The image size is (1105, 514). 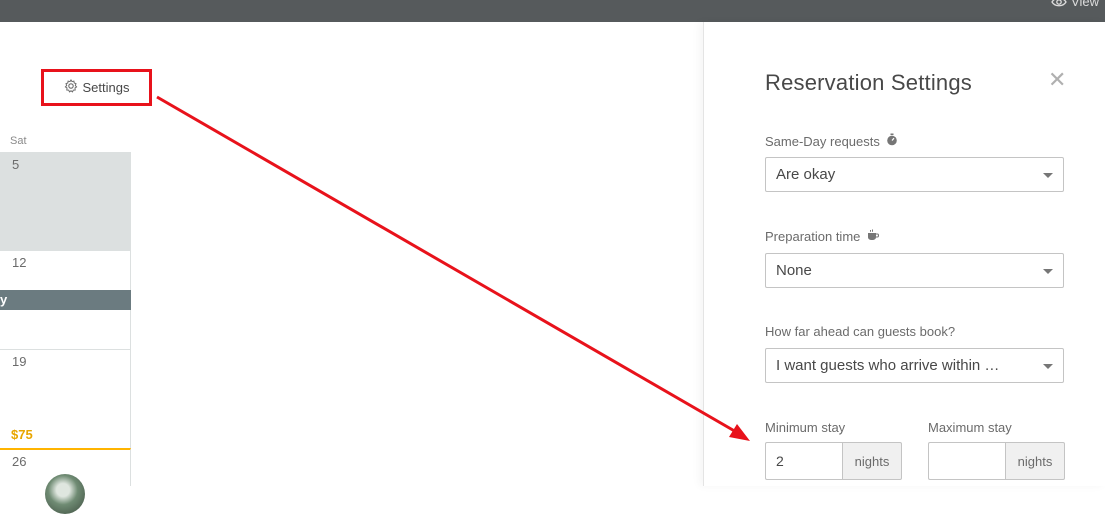 What do you see at coordinates (71, 87) in the screenshot?
I see `gear-icon` at bounding box center [71, 87].